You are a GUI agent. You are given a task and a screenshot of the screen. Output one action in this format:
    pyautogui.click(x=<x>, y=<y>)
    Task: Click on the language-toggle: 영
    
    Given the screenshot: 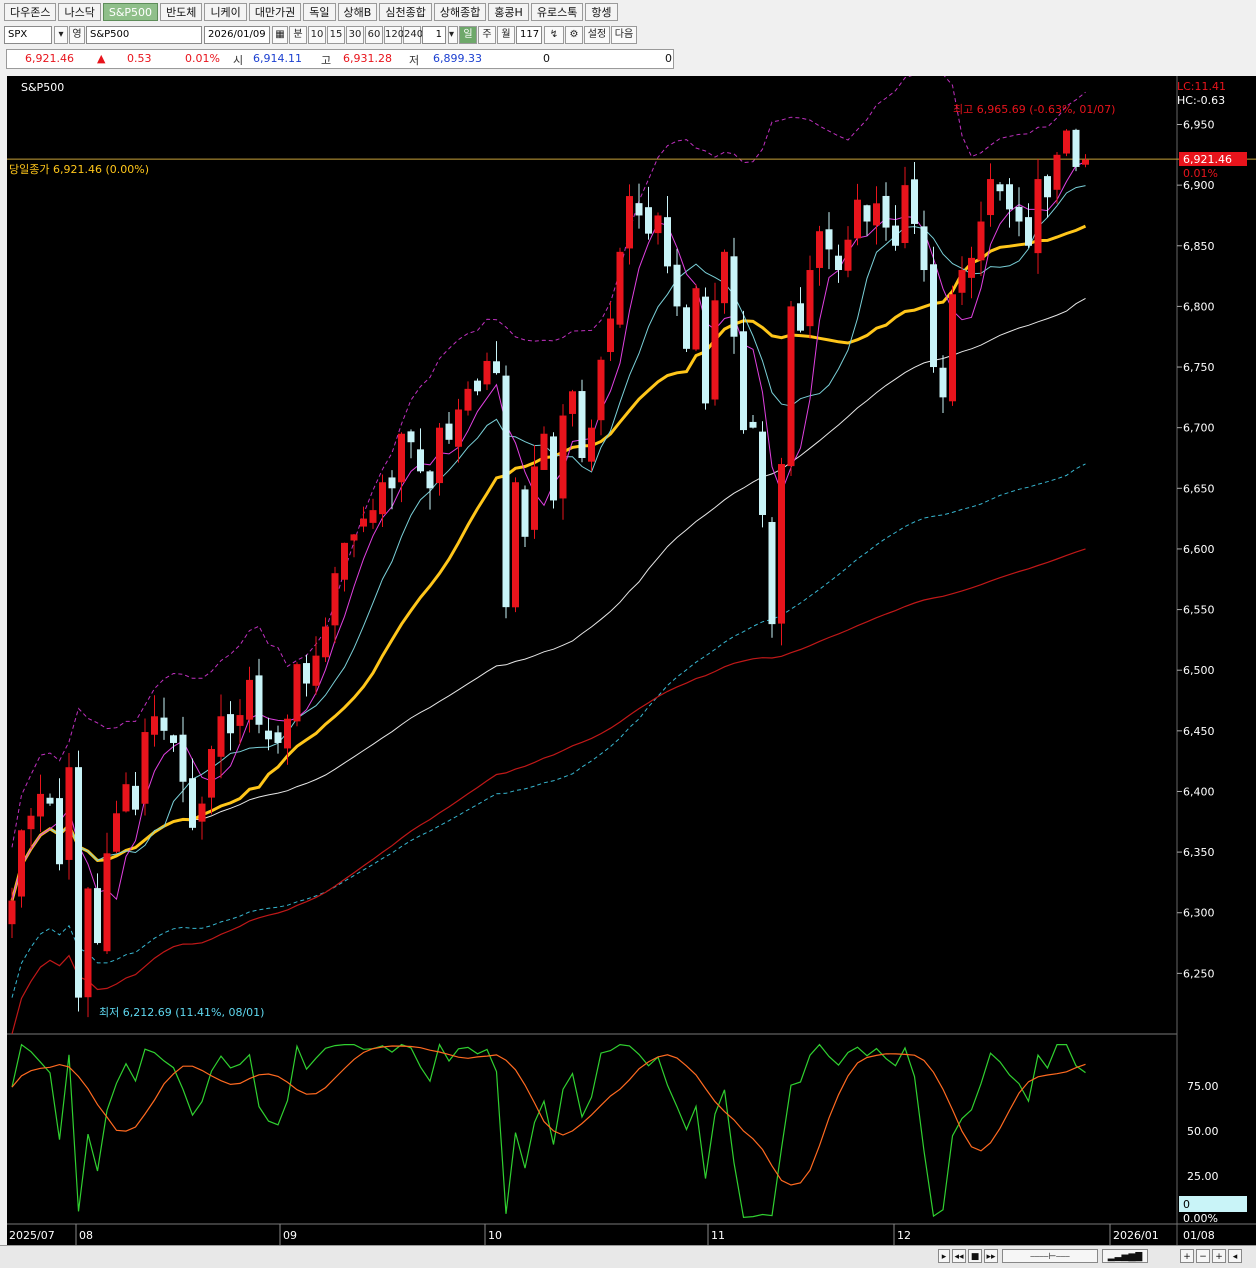 What is the action you would take?
    pyautogui.click(x=77, y=35)
    